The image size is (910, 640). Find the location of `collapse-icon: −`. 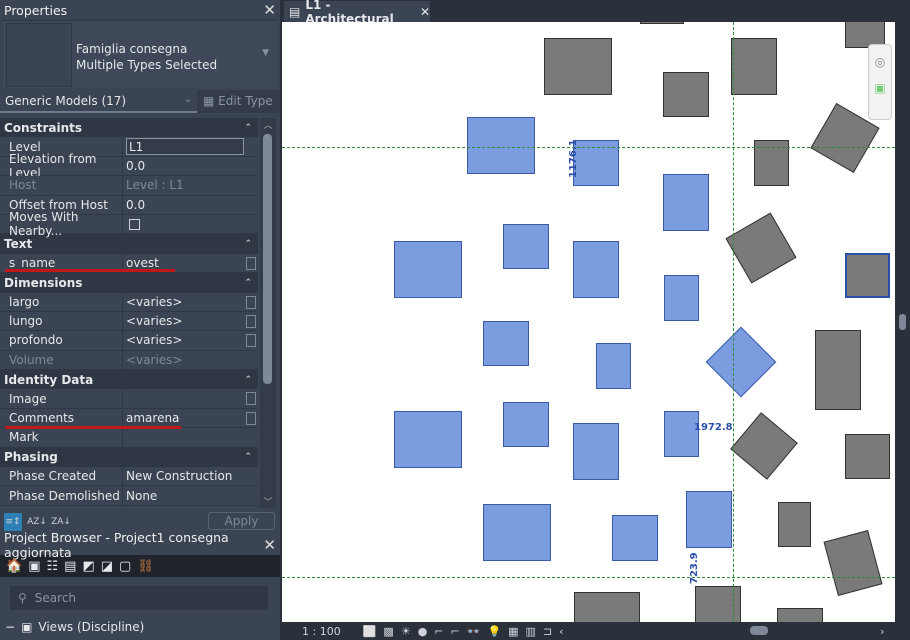

collapse-icon: − is located at coordinates (10, 627).